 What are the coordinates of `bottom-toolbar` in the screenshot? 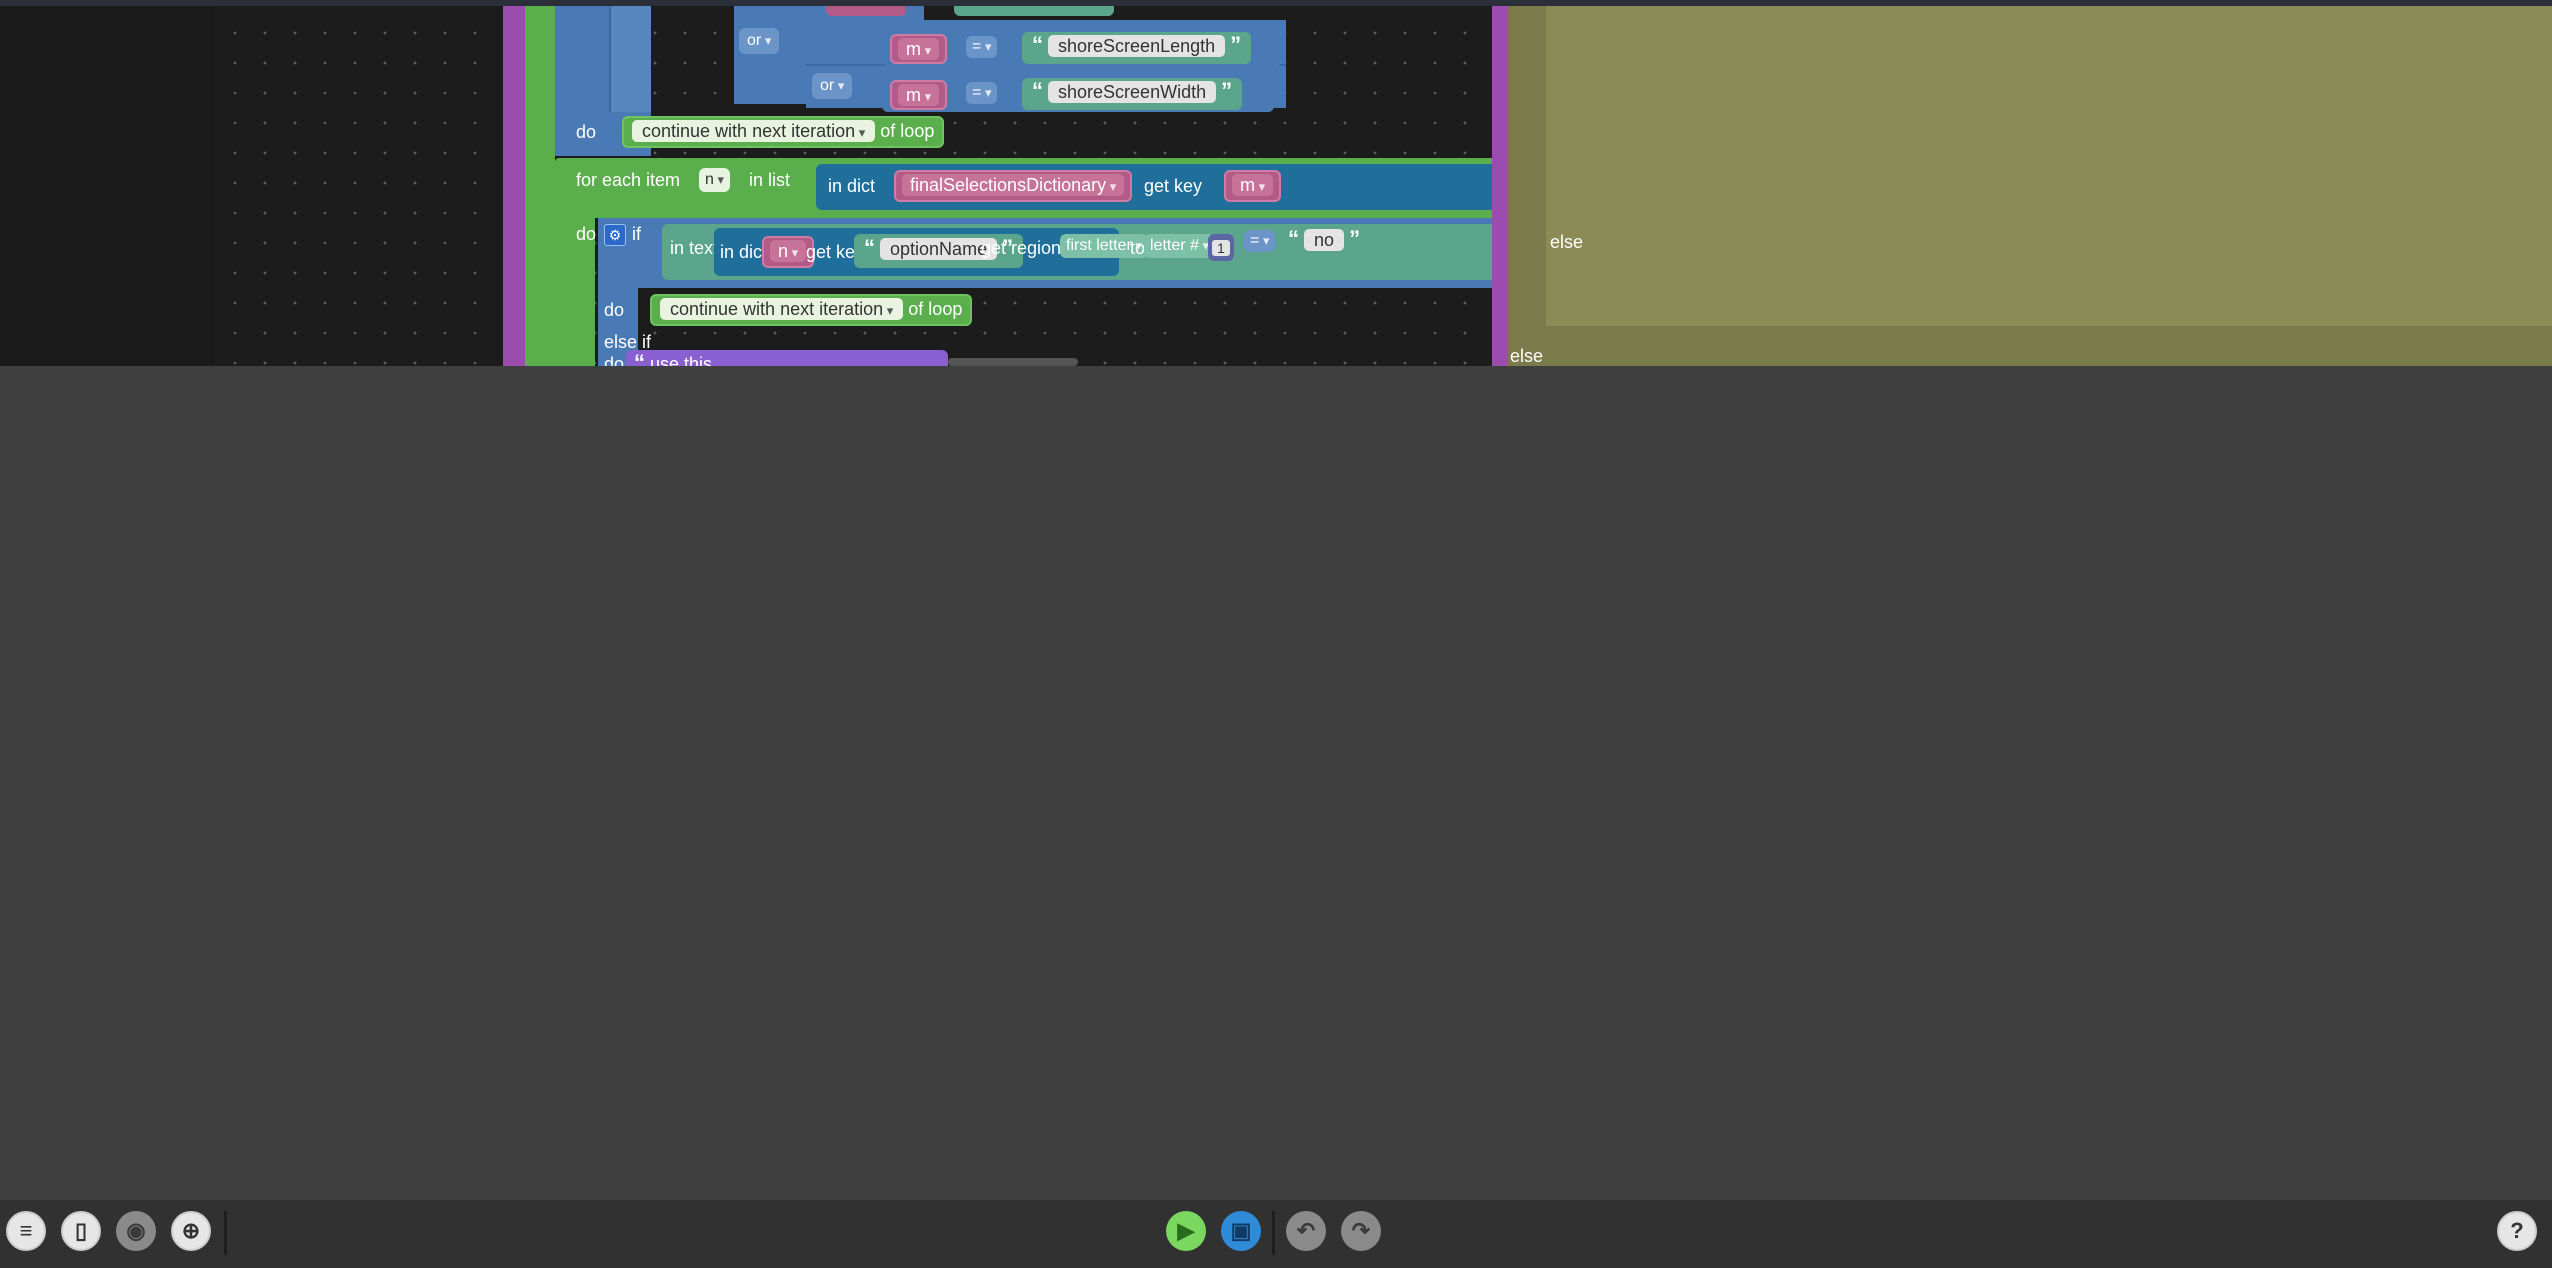 It's located at (1276, 1234).